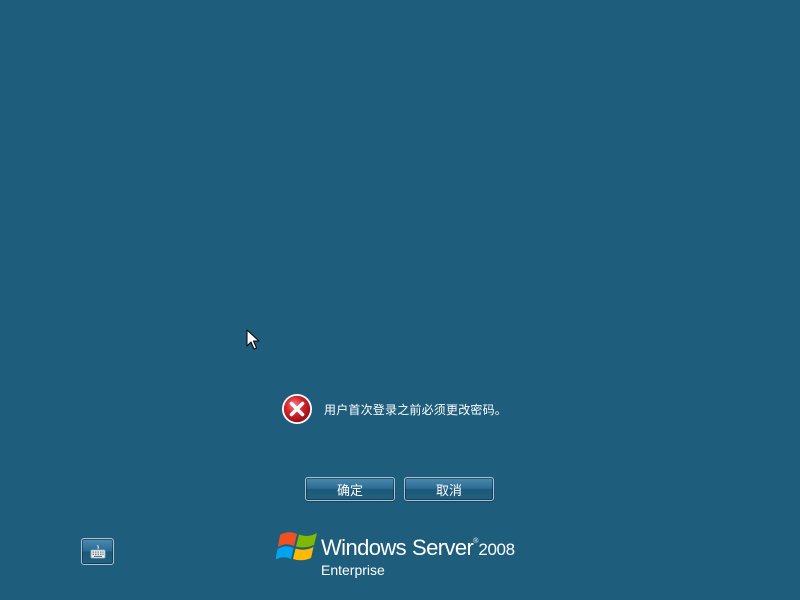 The image size is (800, 600). Describe the element at coordinates (353, 570) in the screenshot. I see `brand-edition: Enterprise` at that location.